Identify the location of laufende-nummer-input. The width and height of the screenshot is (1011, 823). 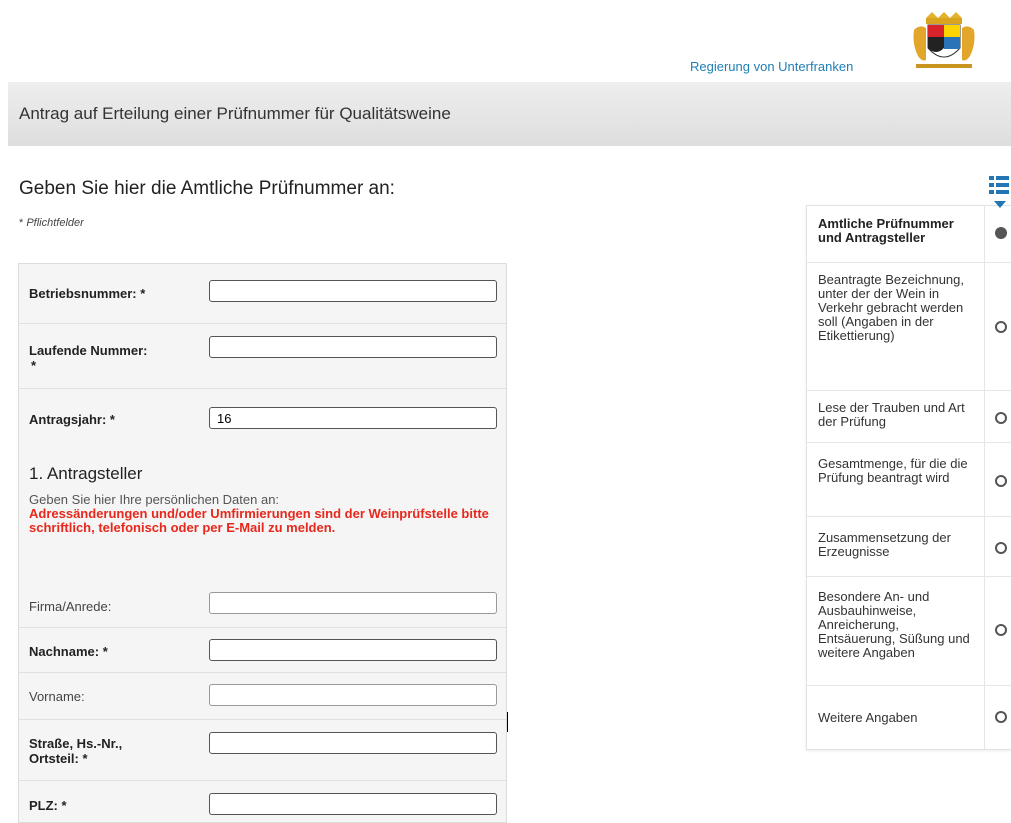
(353, 347).